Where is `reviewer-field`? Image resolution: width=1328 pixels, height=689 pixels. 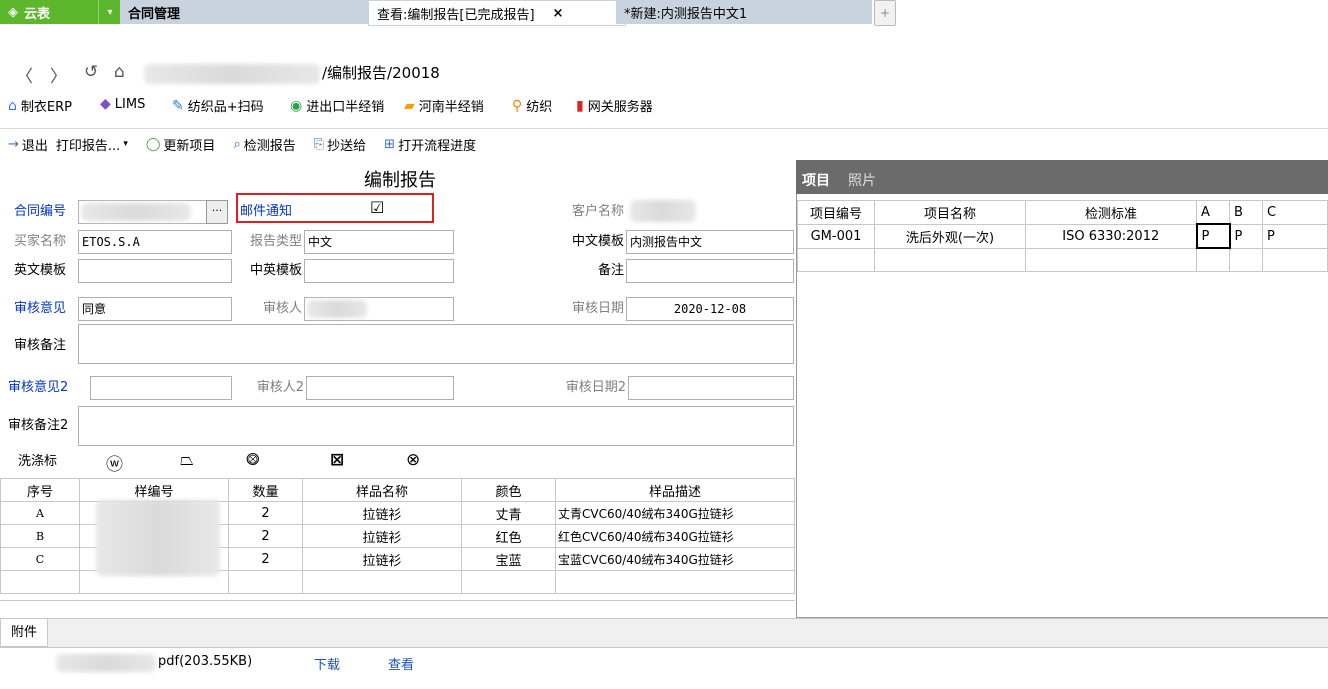 reviewer-field is located at coordinates (379, 309).